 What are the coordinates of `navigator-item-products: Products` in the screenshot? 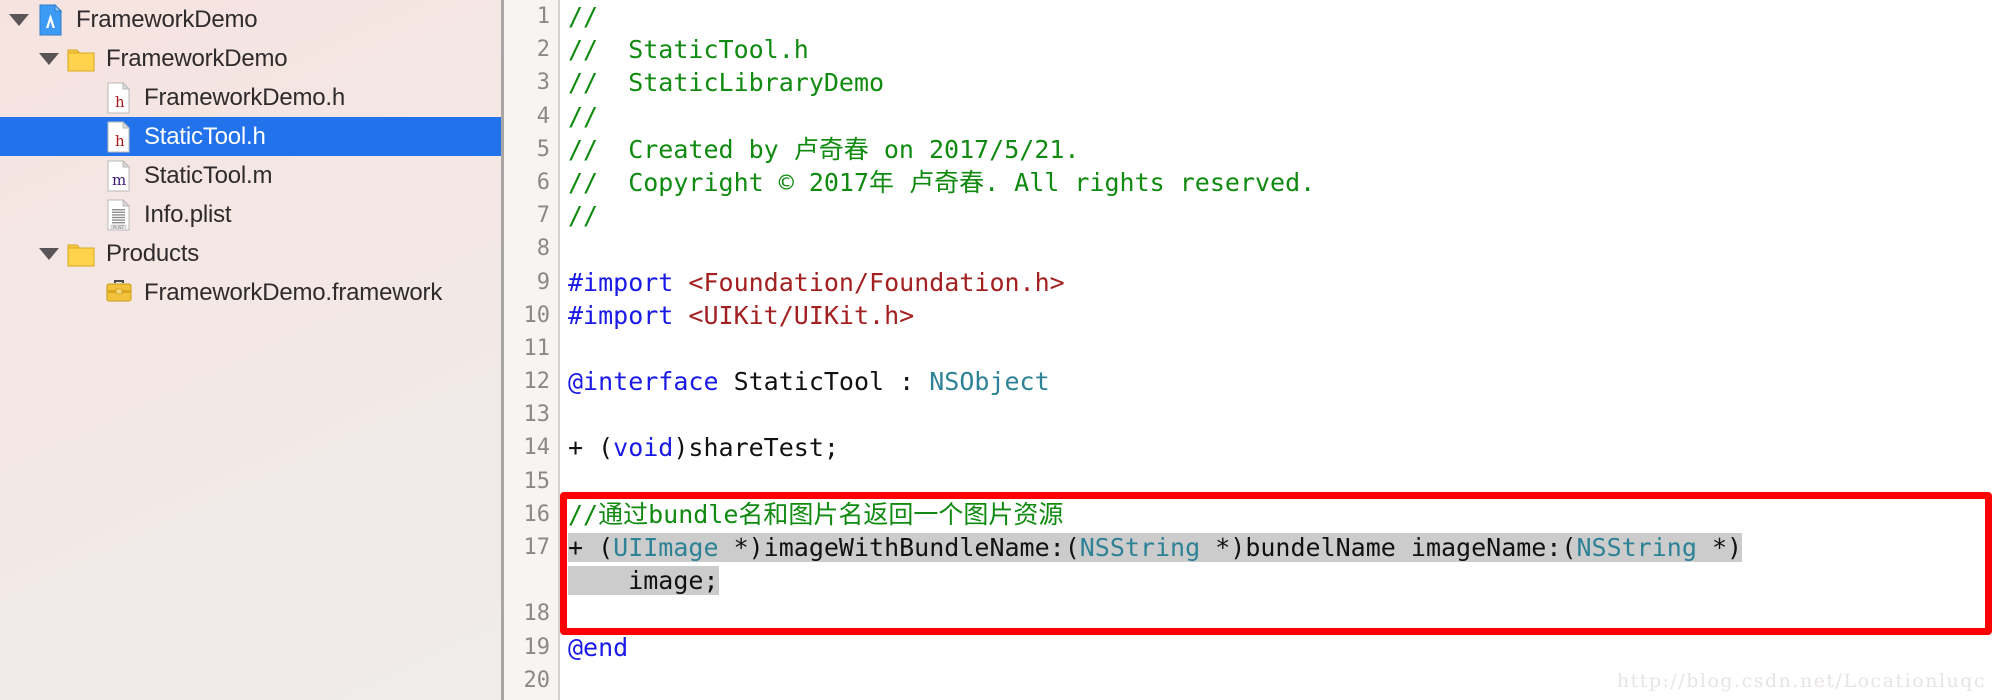 It's located at (250, 253).